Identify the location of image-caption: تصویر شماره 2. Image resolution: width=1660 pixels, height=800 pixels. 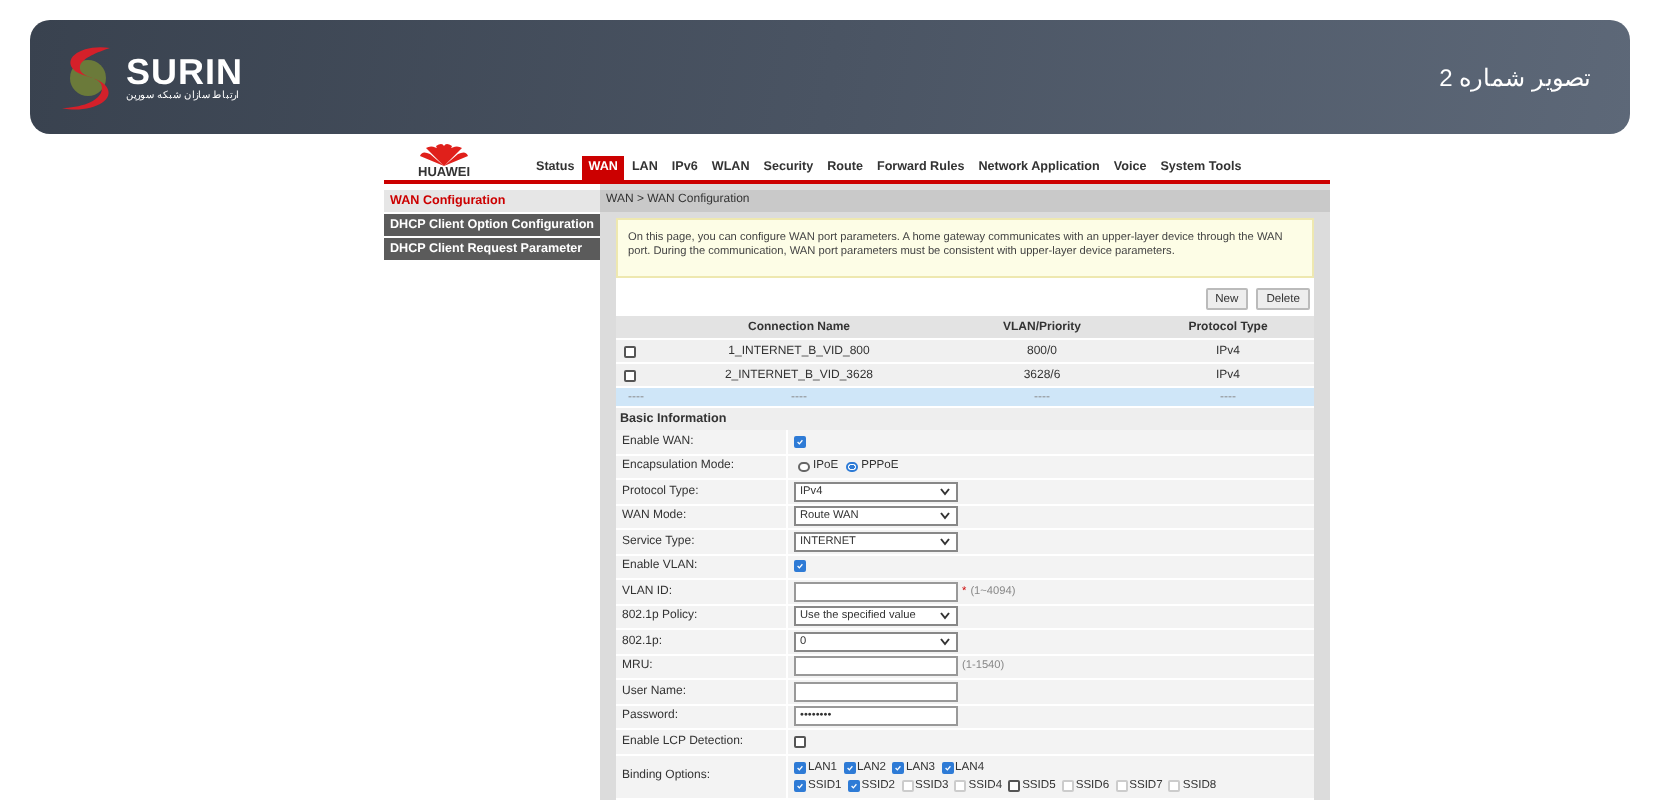
(1514, 77).